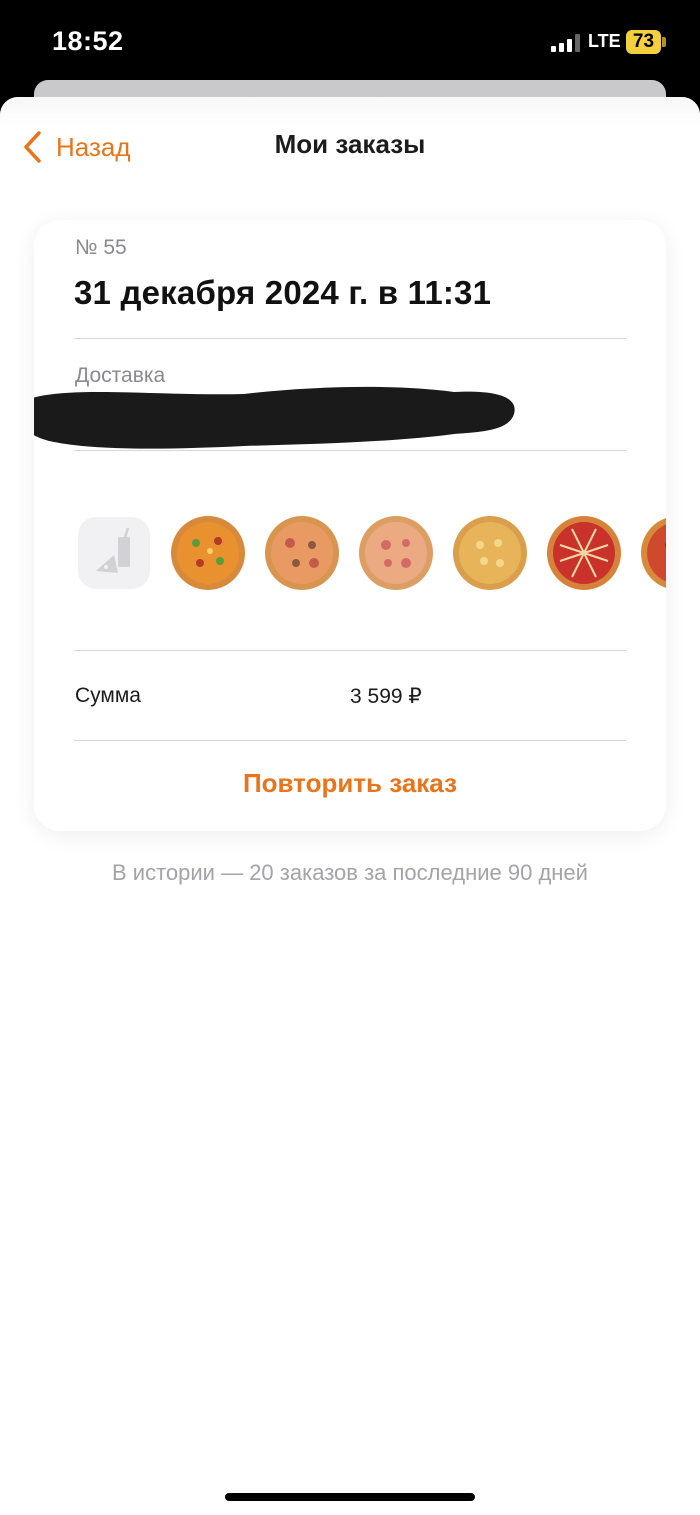 The height and width of the screenshot is (1515, 700). What do you see at coordinates (108, 695) in the screenshot?
I see `sum-label: Сумма` at bounding box center [108, 695].